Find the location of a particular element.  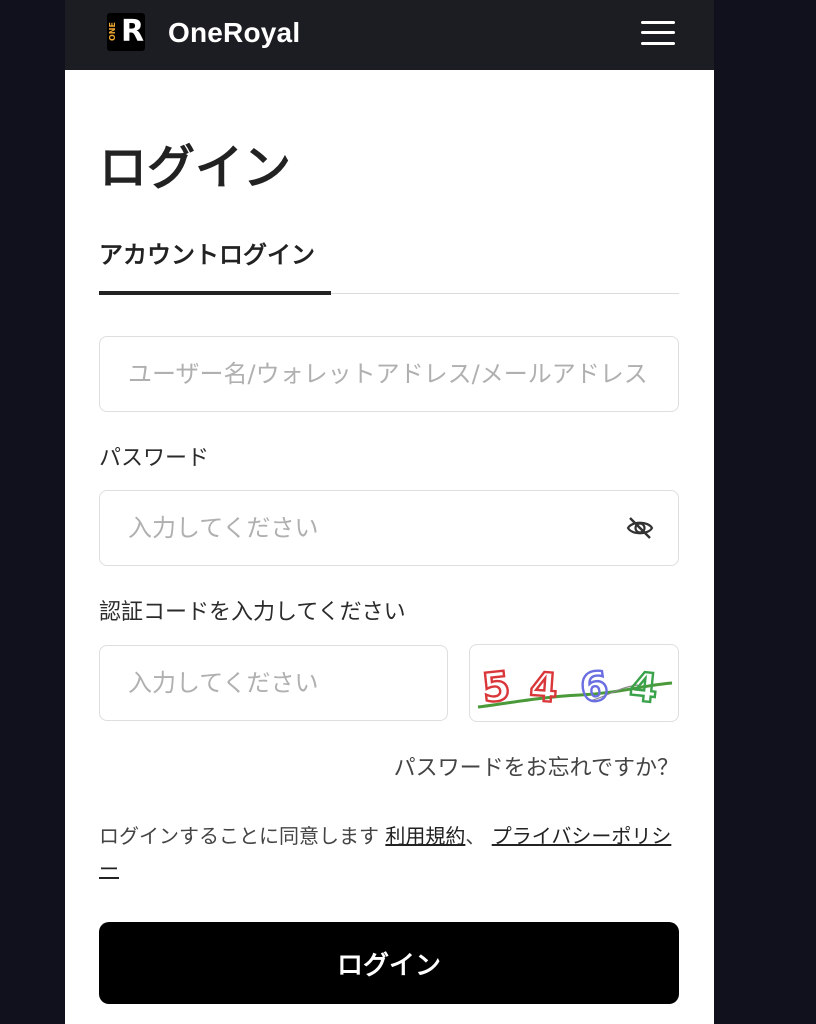

password-label: パスワード is located at coordinates (154, 458).